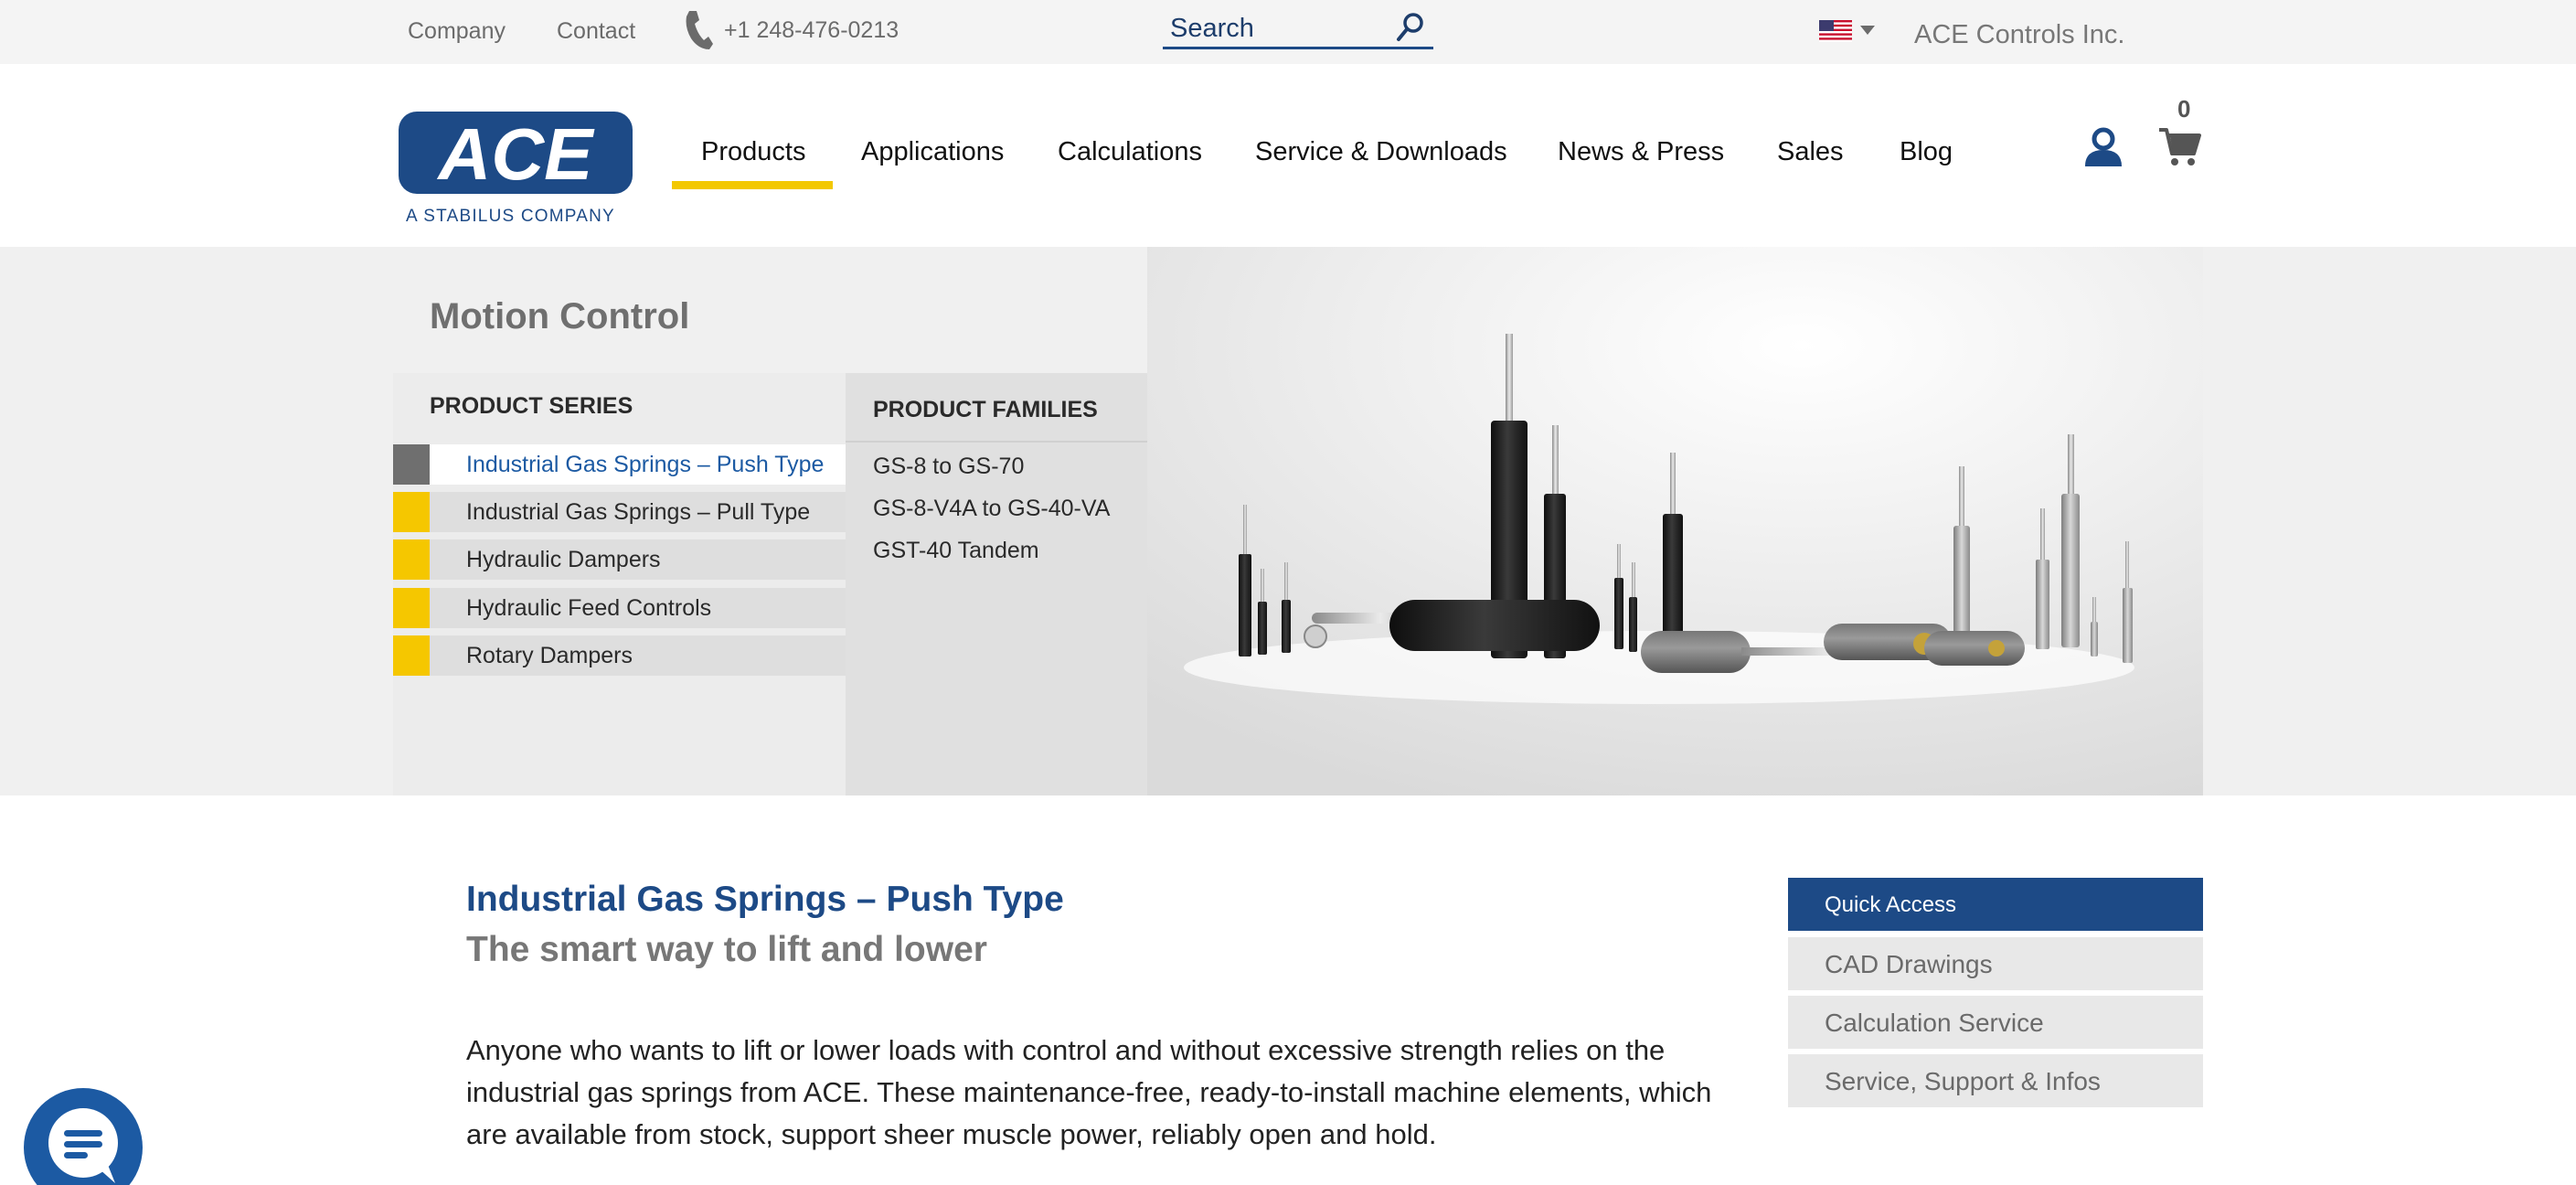 The height and width of the screenshot is (1185, 2576). Describe the element at coordinates (596, 31) in the screenshot. I see `contact-link: Contact` at that location.